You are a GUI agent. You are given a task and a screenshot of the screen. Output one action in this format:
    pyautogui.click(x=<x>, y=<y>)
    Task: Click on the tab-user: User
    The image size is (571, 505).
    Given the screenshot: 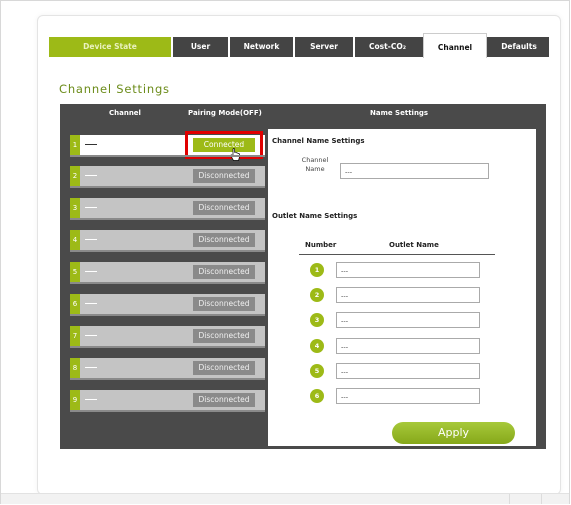 What is the action you would take?
    pyautogui.click(x=200, y=47)
    